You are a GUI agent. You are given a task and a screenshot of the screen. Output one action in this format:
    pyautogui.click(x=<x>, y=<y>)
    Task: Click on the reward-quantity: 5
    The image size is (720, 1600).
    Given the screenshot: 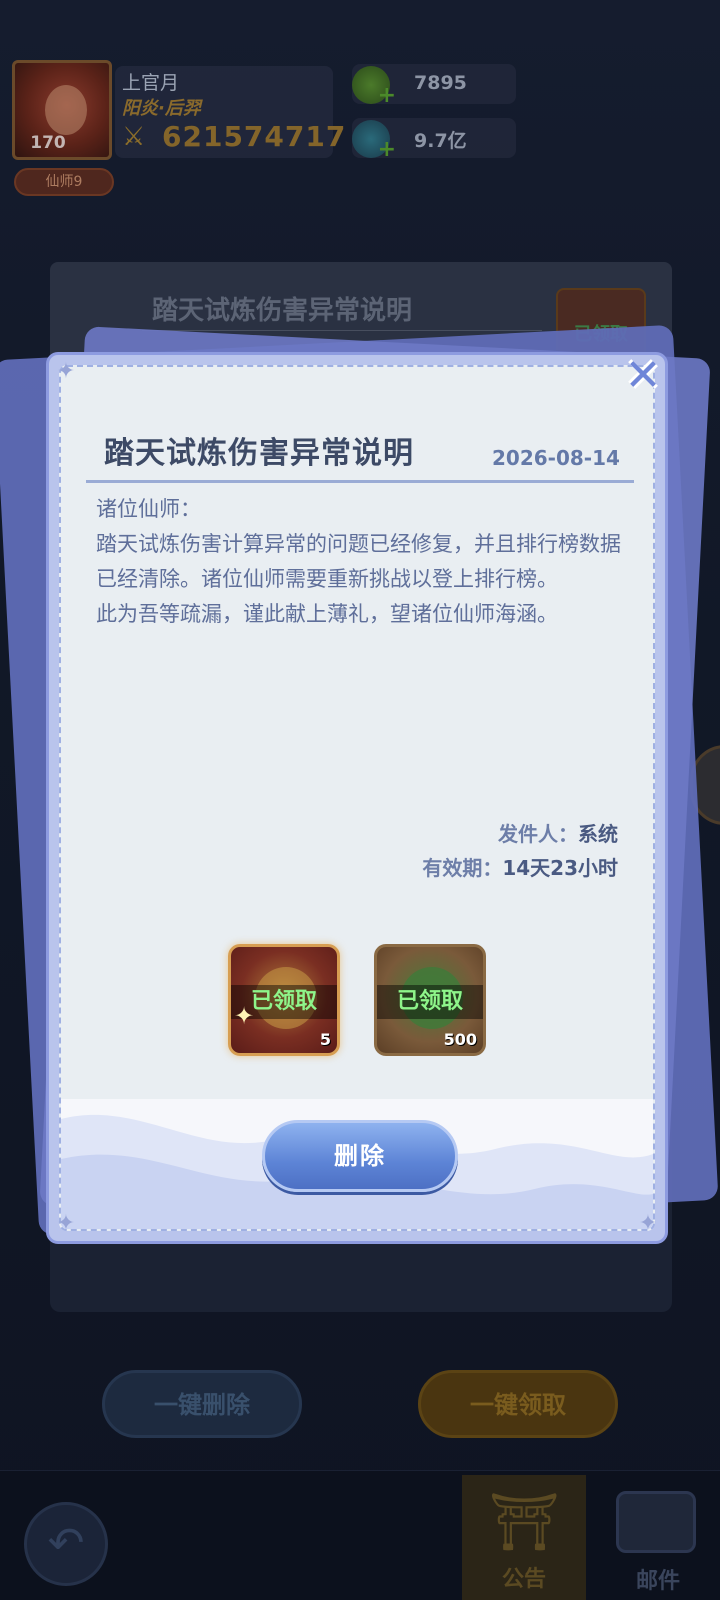 What is the action you would take?
    pyautogui.click(x=325, y=1039)
    